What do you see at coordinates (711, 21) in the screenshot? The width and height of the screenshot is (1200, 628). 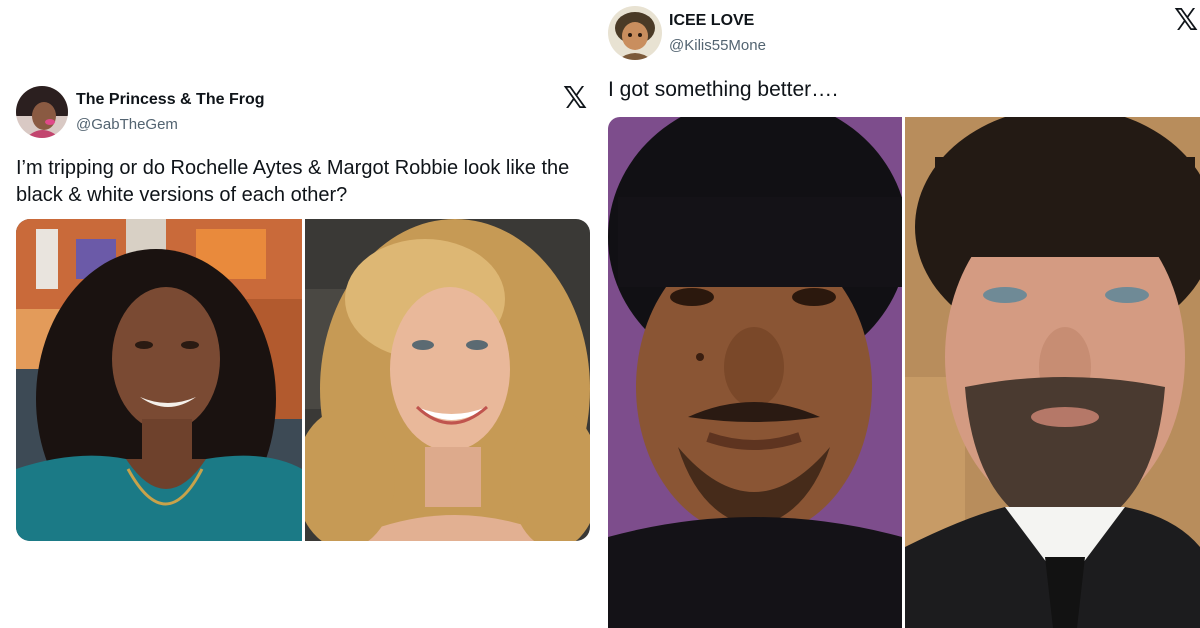 I see `display-name: ICEE LOVE` at bounding box center [711, 21].